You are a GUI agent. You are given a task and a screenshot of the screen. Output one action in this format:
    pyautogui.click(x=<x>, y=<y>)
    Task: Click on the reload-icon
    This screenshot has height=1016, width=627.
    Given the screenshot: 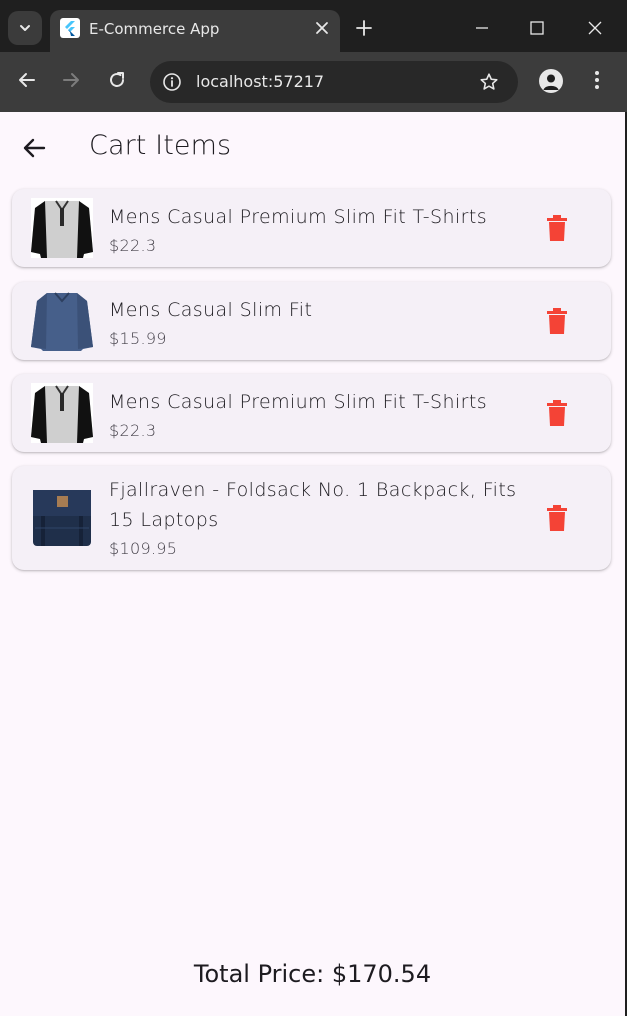 What is the action you would take?
    pyautogui.click(x=117, y=80)
    